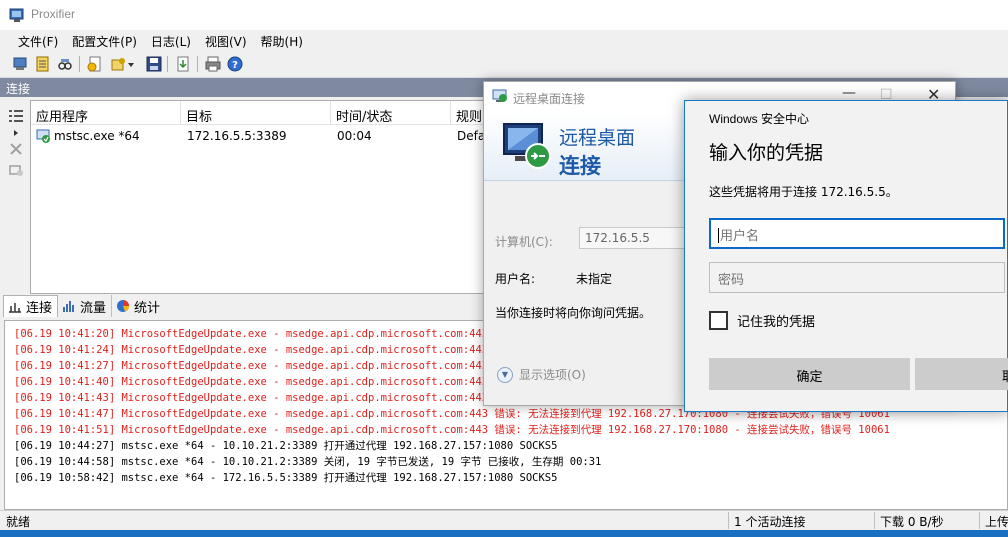 Image resolution: width=1008 pixels, height=537 pixels. Describe the element at coordinates (857, 233) in the screenshot. I see `username-field: 用户名` at that location.